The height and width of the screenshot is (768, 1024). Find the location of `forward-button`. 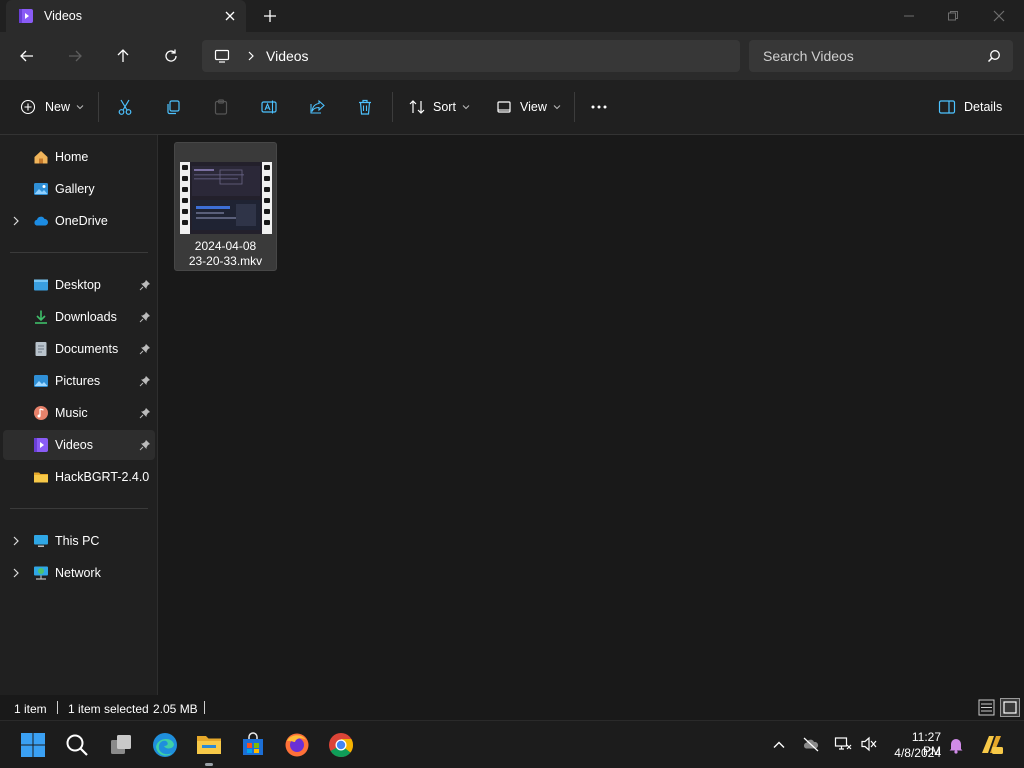

forward-button is located at coordinates (75, 56).